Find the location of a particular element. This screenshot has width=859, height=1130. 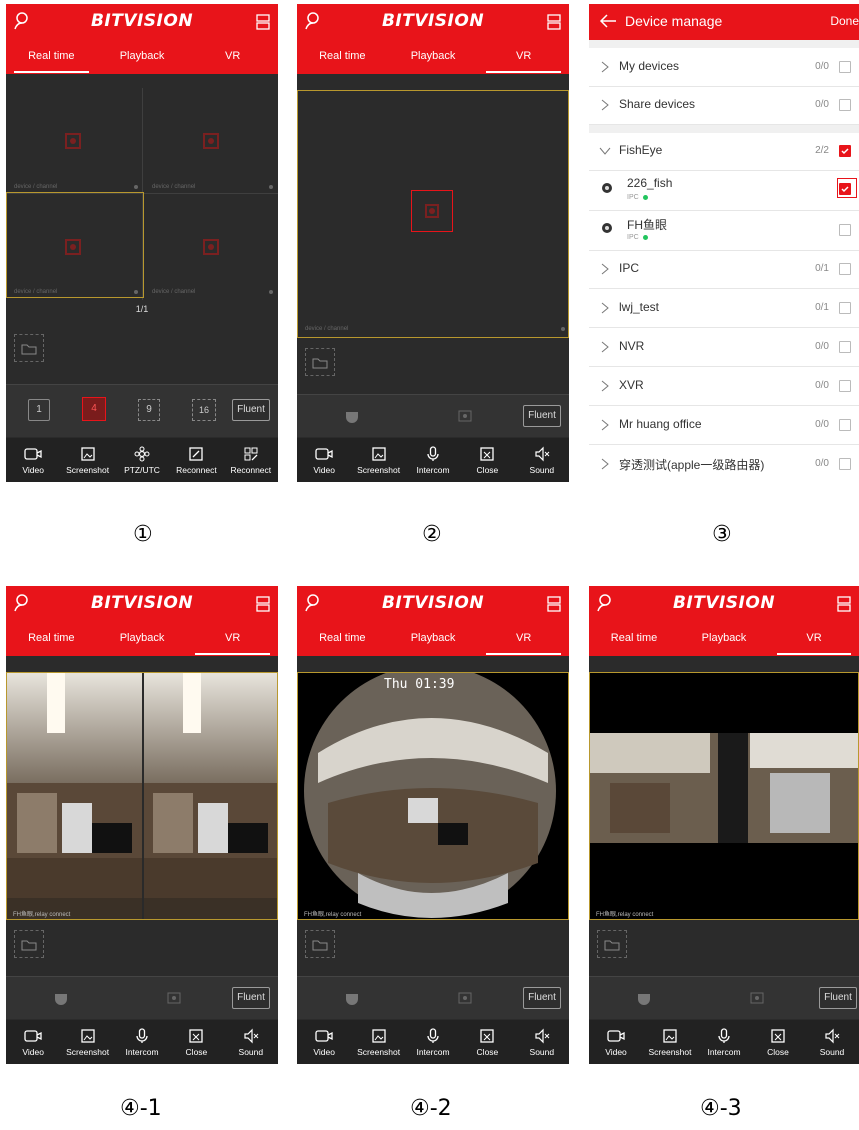

ptz-button: PTZ/UTC is located at coordinates (142, 460).